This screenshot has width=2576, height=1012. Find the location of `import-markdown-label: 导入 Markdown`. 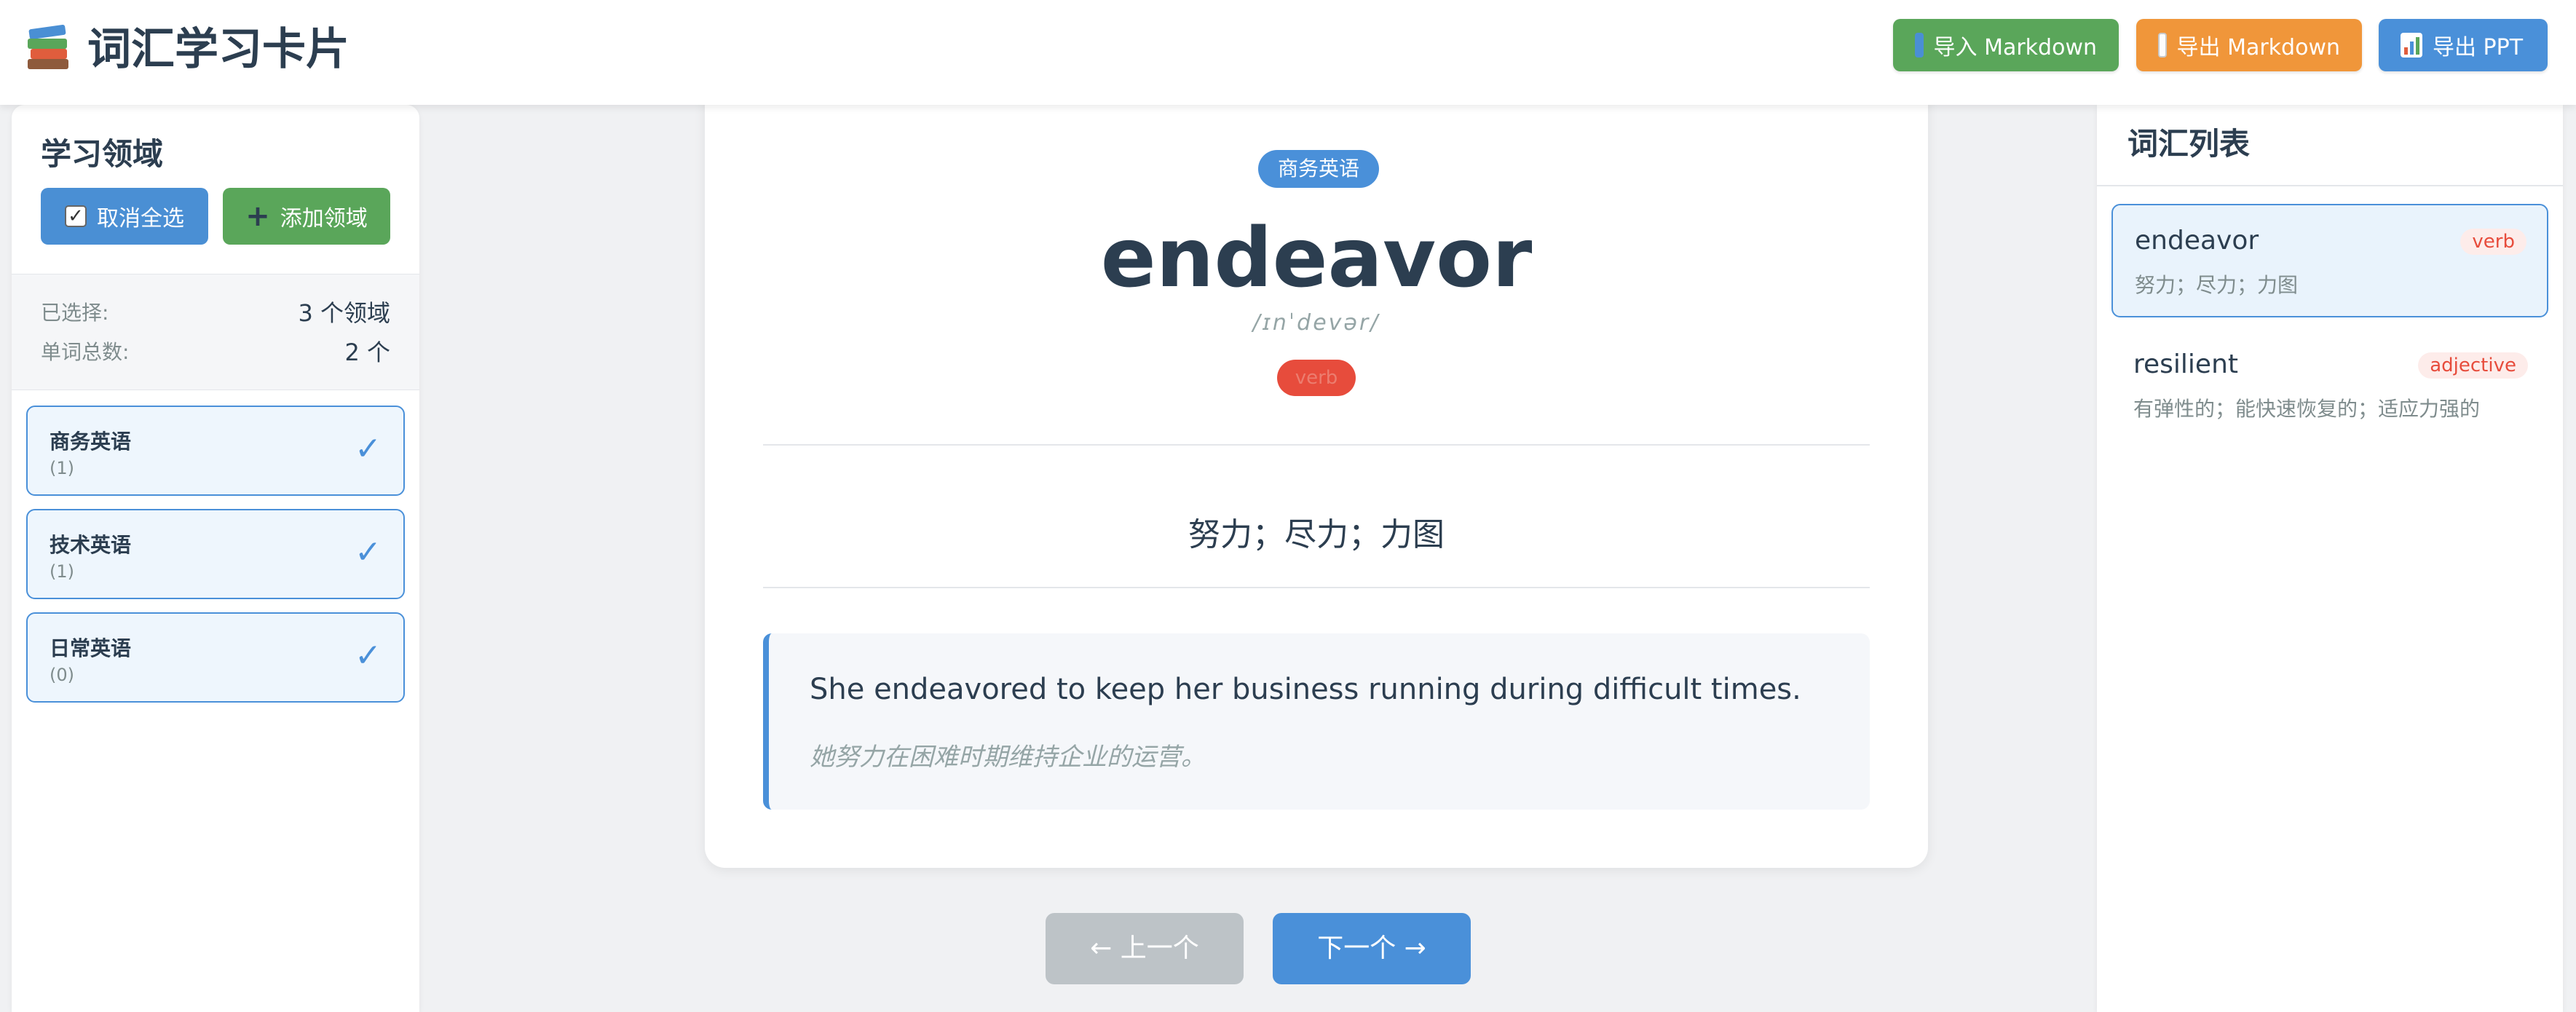

import-markdown-label: 导入 Markdown is located at coordinates (2015, 47).